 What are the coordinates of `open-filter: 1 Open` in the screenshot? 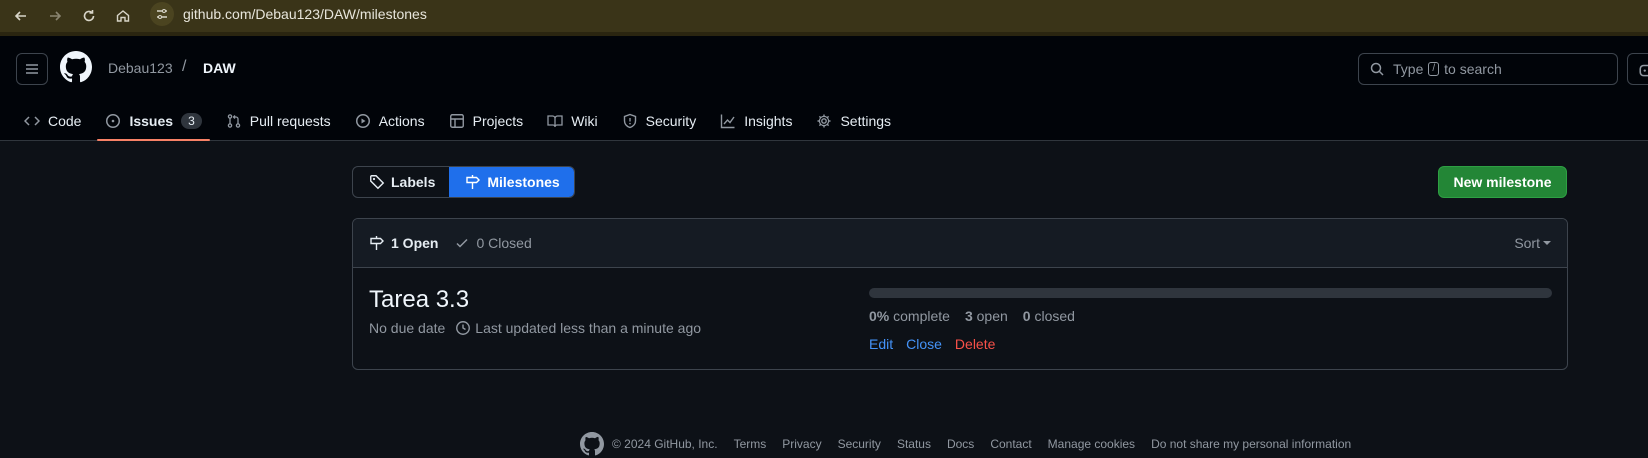 It's located at (403, 243).